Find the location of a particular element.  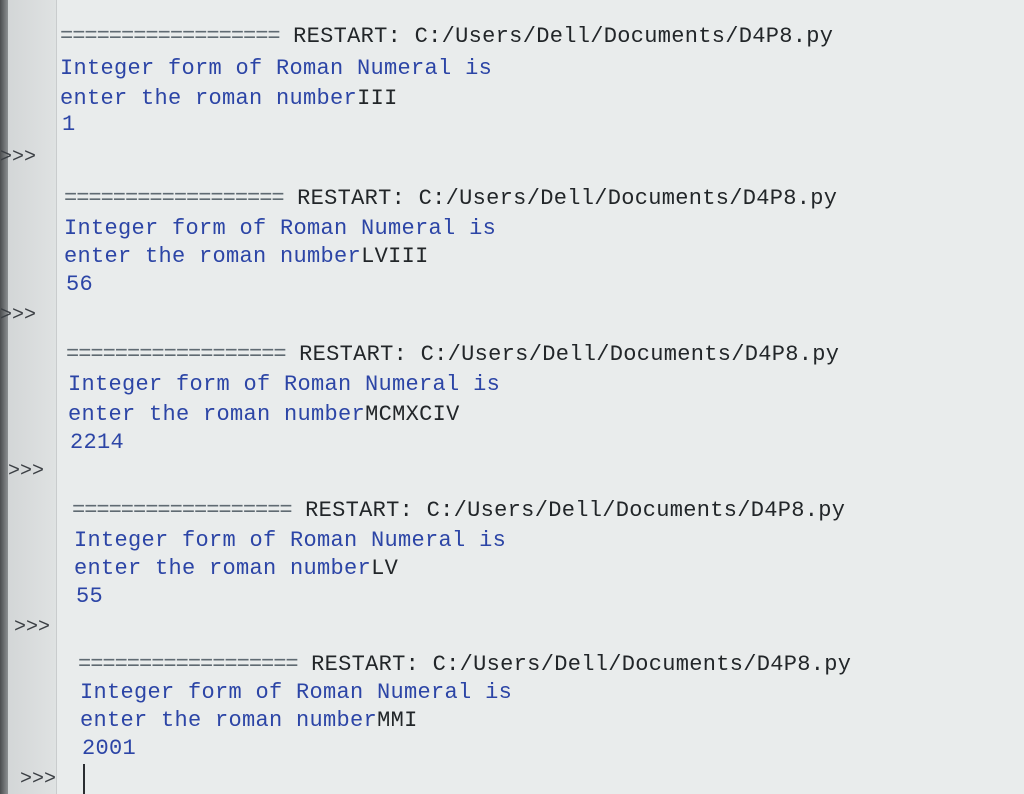

text-cursor is located at coordinates (84, 779).